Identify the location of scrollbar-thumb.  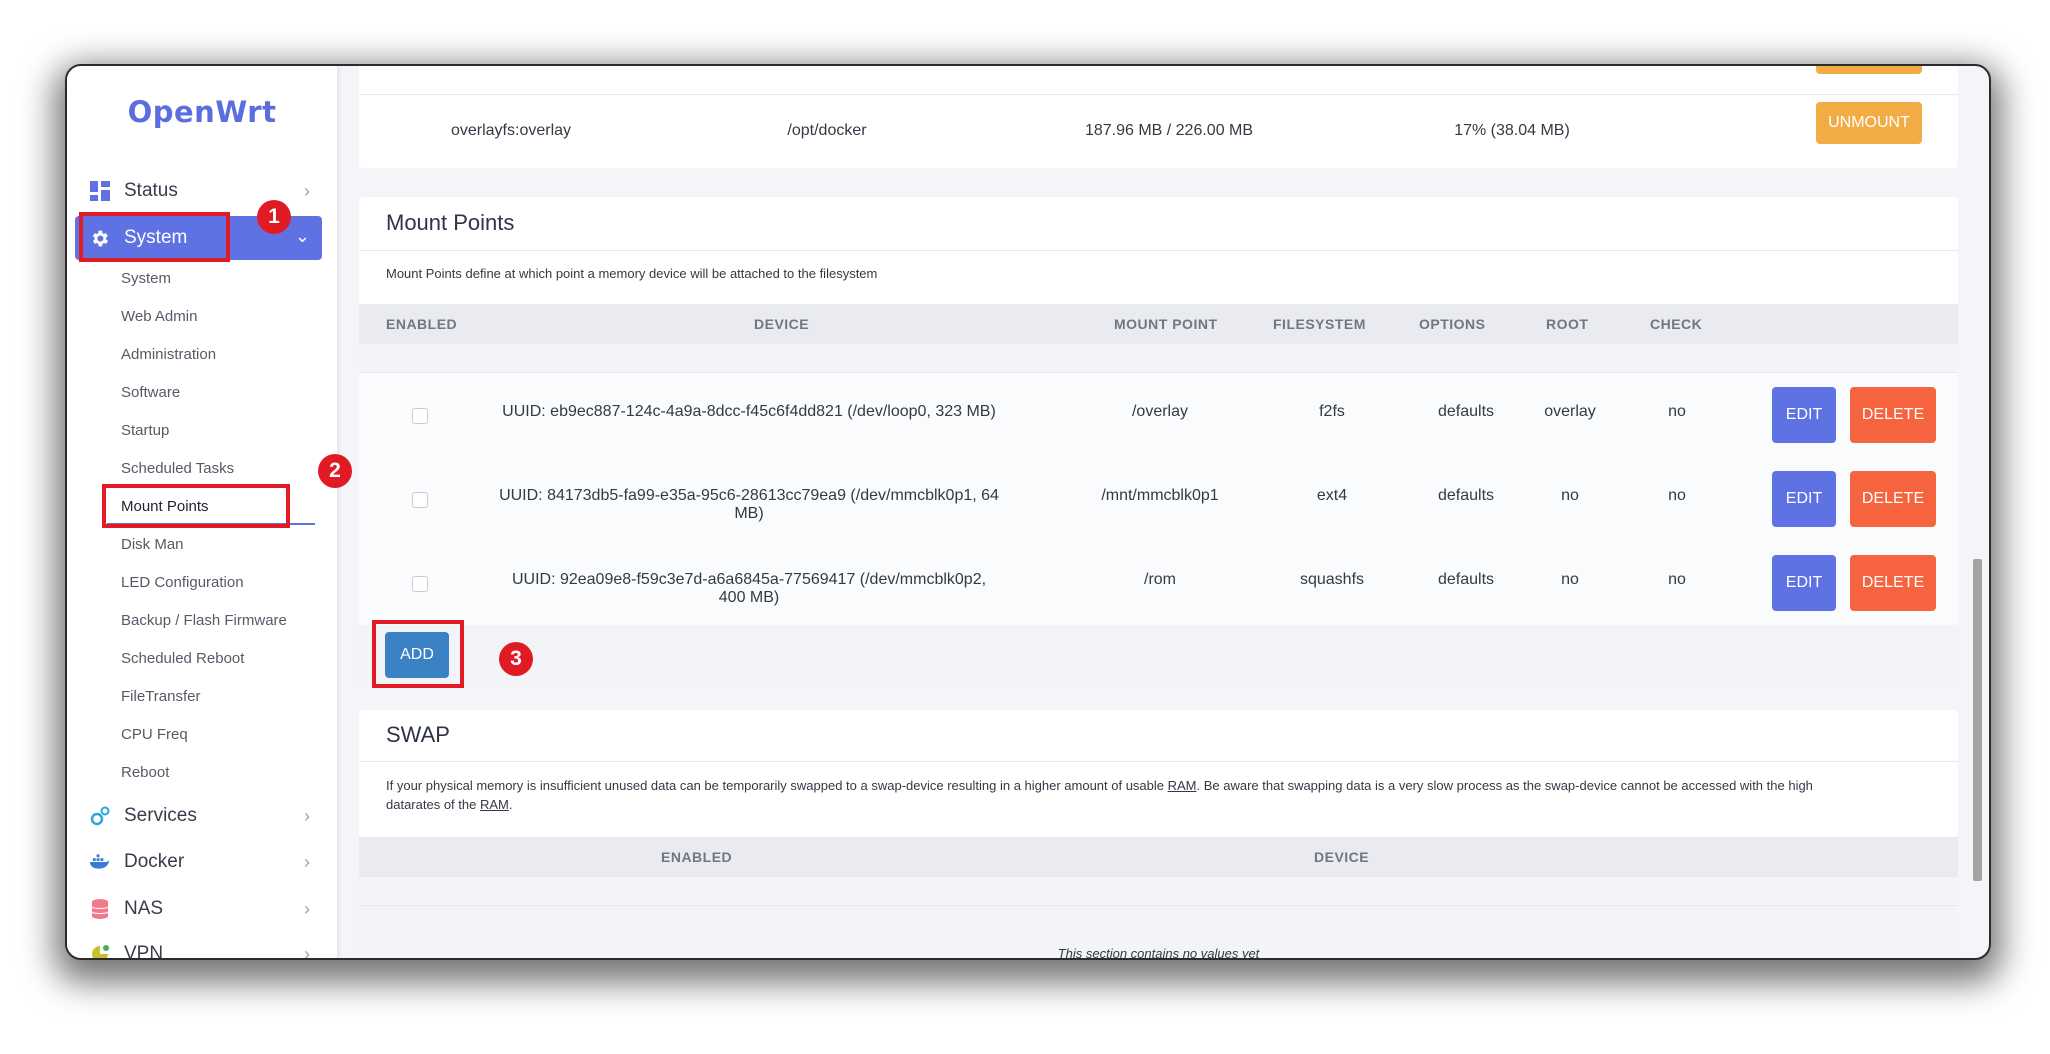
(1977, 720).